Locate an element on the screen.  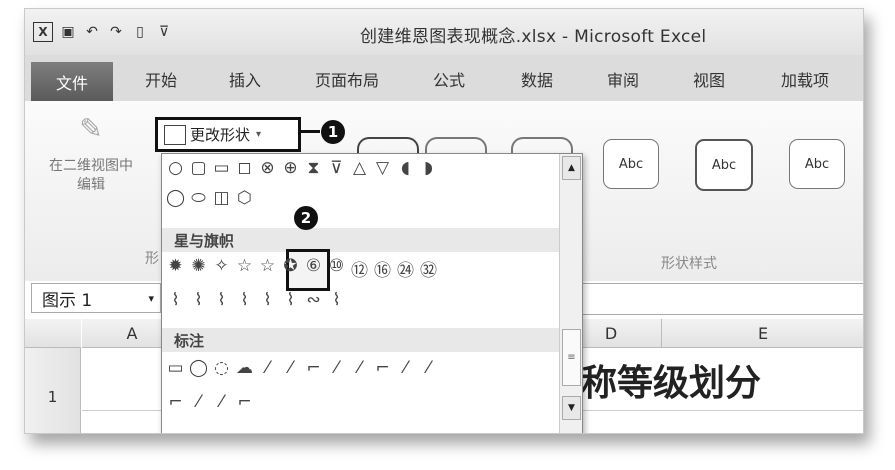
shape-item: ㉜ is located at coordinates (428, 268).